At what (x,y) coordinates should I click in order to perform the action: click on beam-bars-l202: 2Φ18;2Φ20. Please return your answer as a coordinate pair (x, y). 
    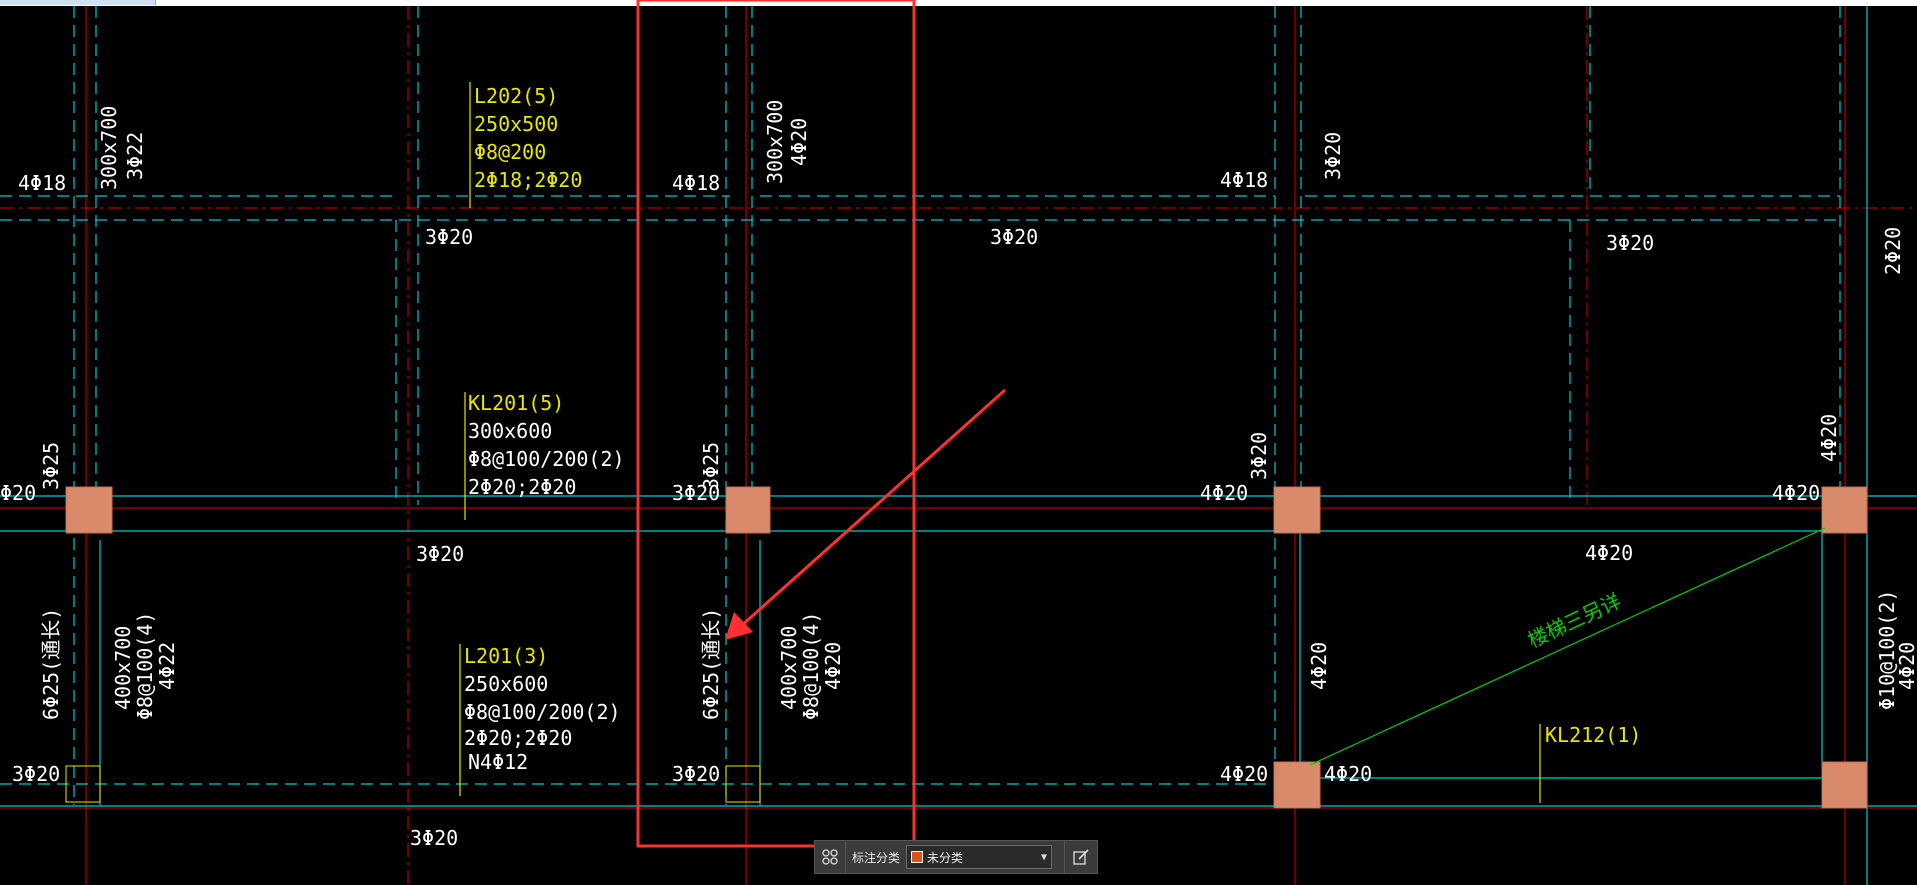
    Looking at the image, I should click on (528, 180).